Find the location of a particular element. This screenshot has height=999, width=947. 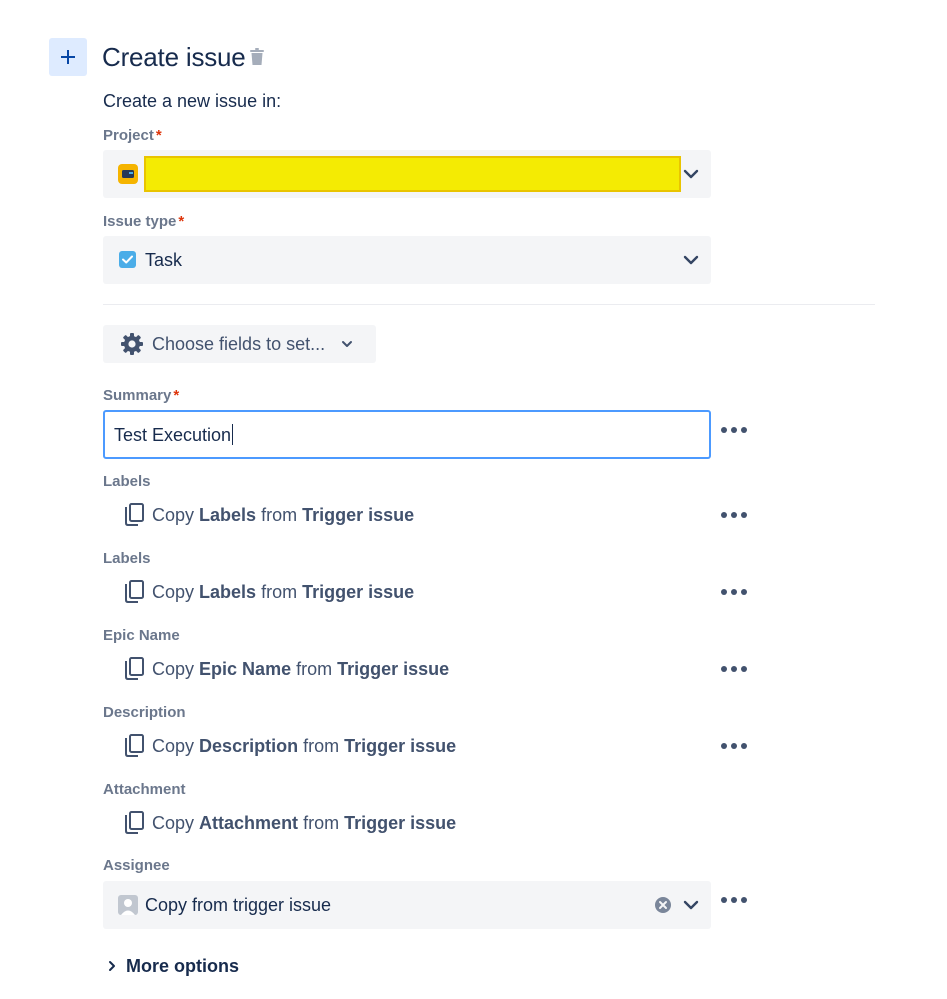

avatar-icon is located at coordinates (128, 905).